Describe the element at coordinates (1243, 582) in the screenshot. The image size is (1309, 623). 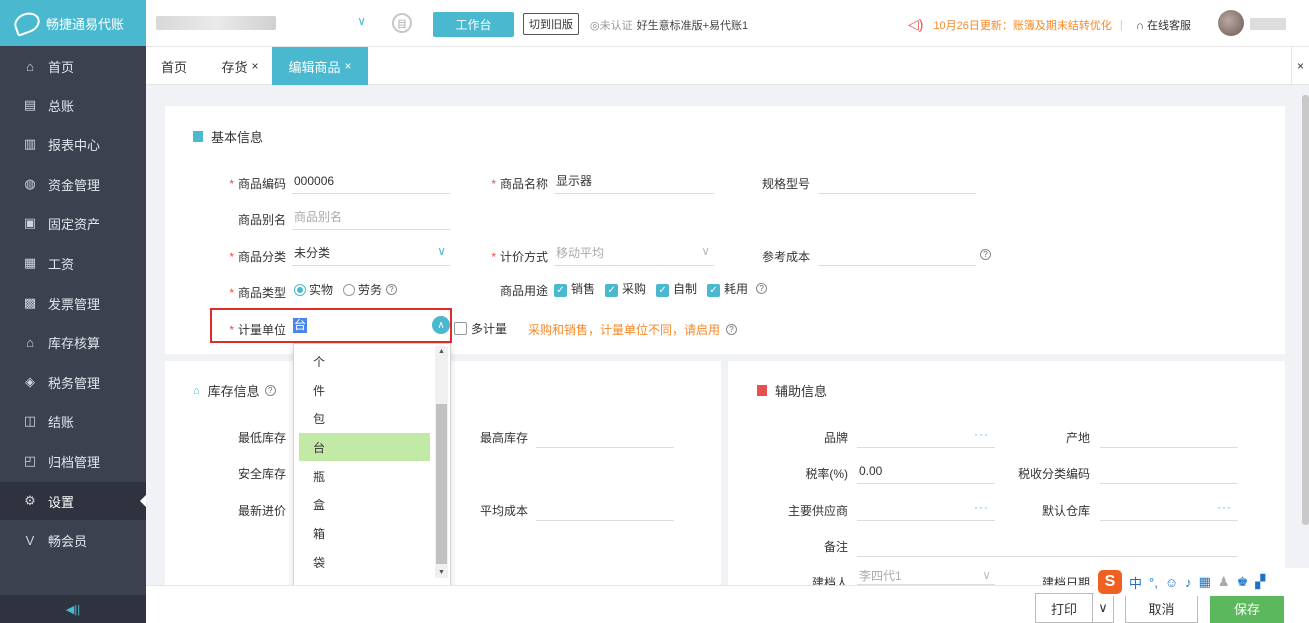
I see `shirt-icon: ♚` at that location.